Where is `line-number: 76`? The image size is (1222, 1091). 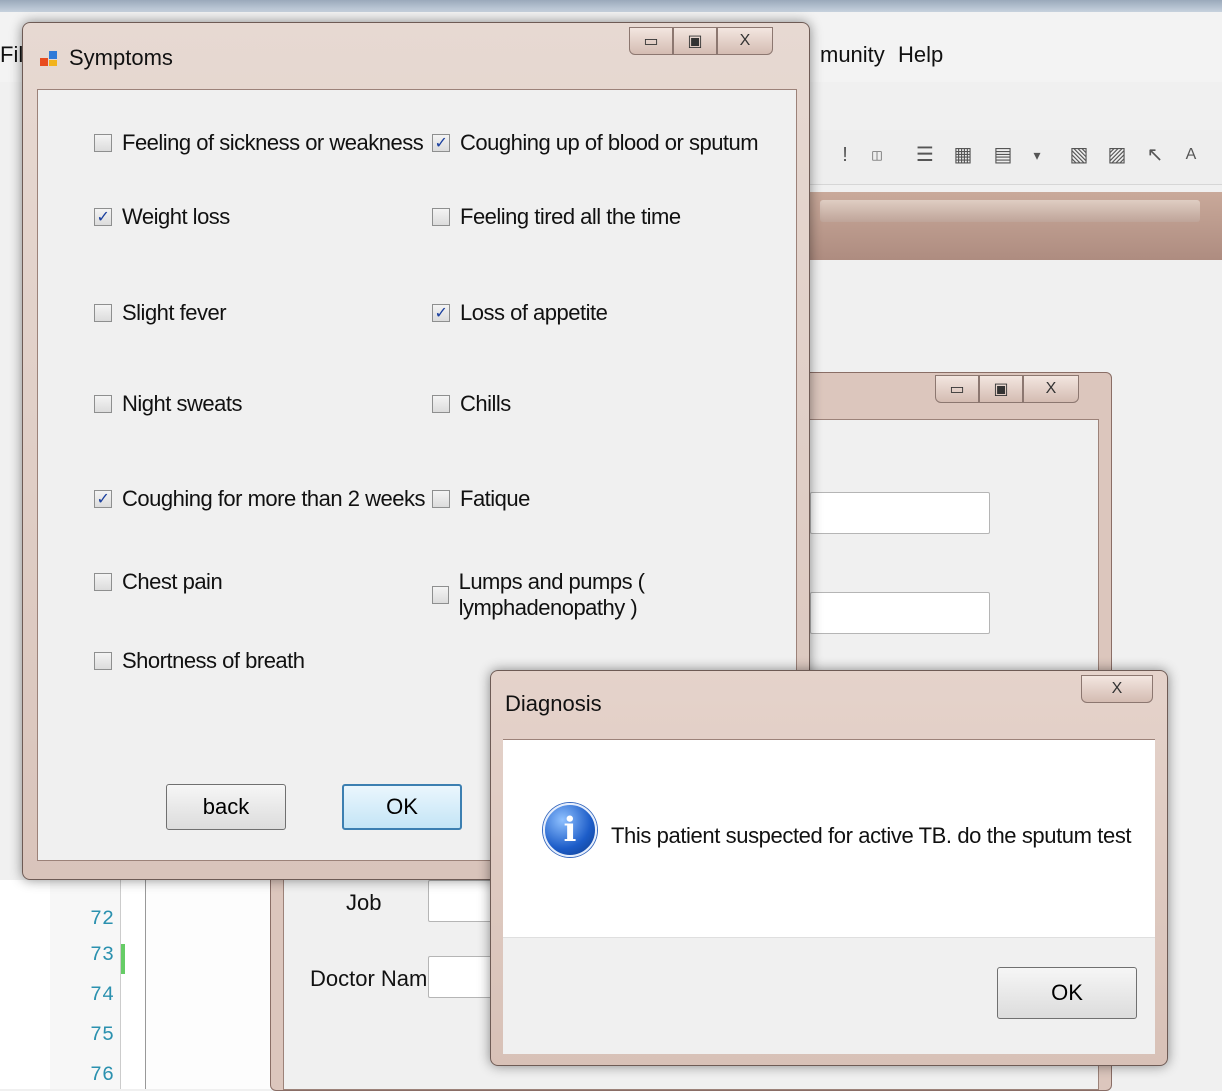
line-number: 76 is located at coordinates (102, 1075).